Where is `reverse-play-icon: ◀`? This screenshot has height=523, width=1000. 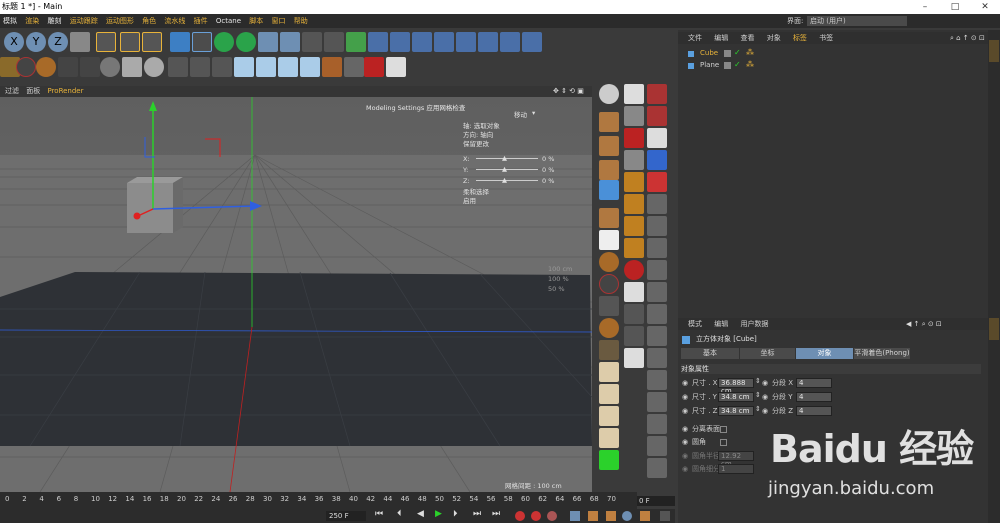 reverse-play-icon: ◀ is located at coordinates (420, 514).